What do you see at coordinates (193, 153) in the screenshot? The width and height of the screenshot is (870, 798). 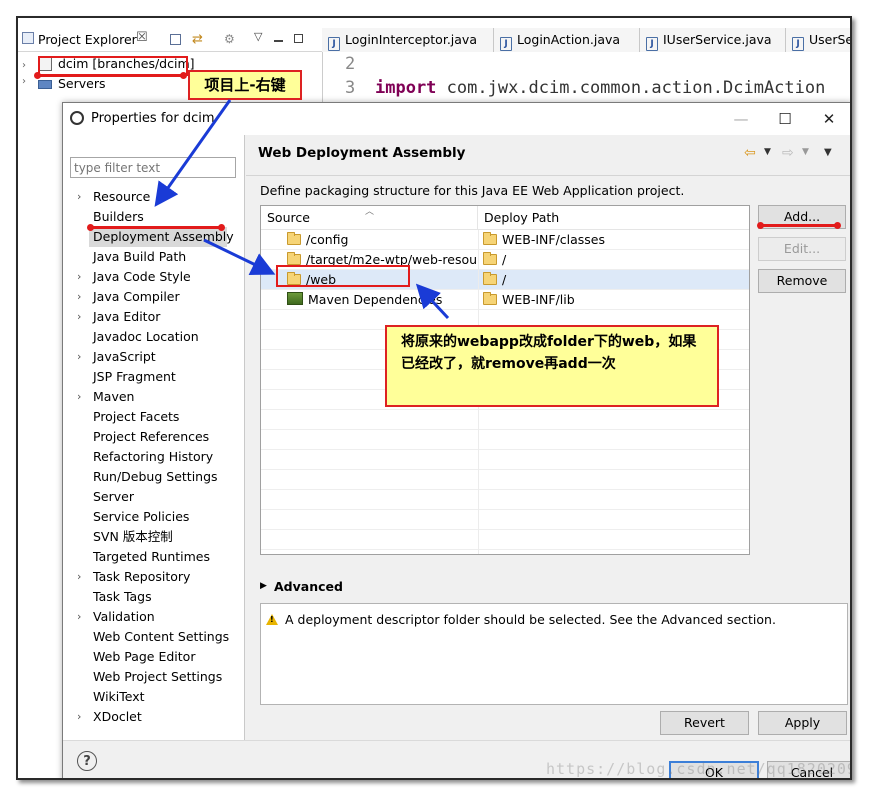 I see `arrow-to-deployment-assembly` at bounding box center [193, 153].